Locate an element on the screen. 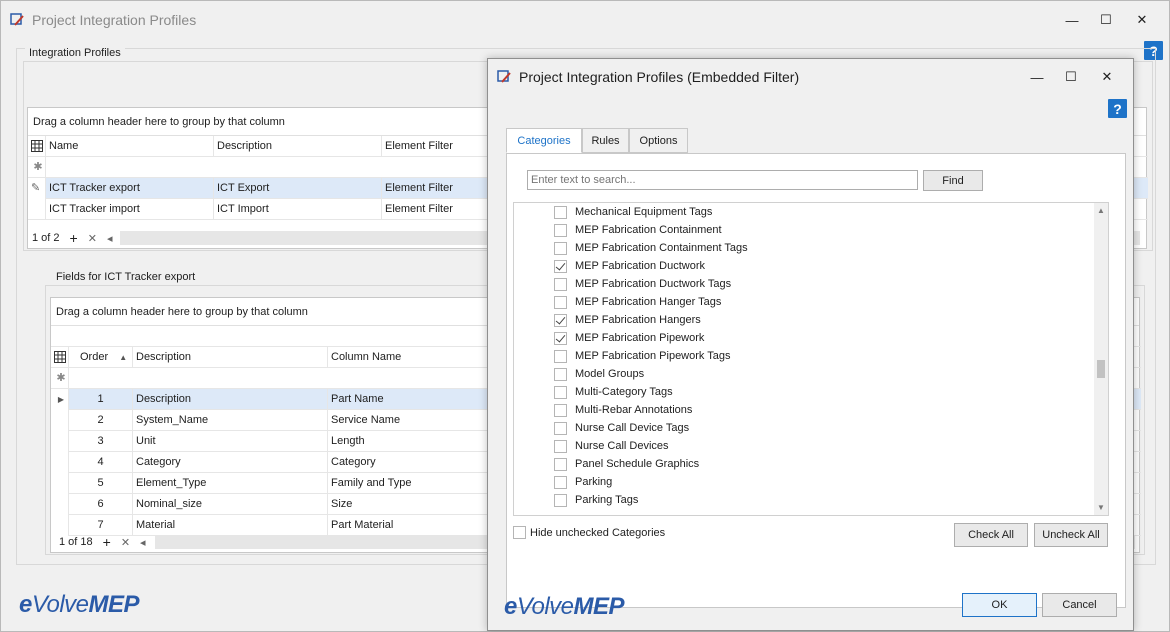  category-item: Model Groups is located at coordinates (579, 374).